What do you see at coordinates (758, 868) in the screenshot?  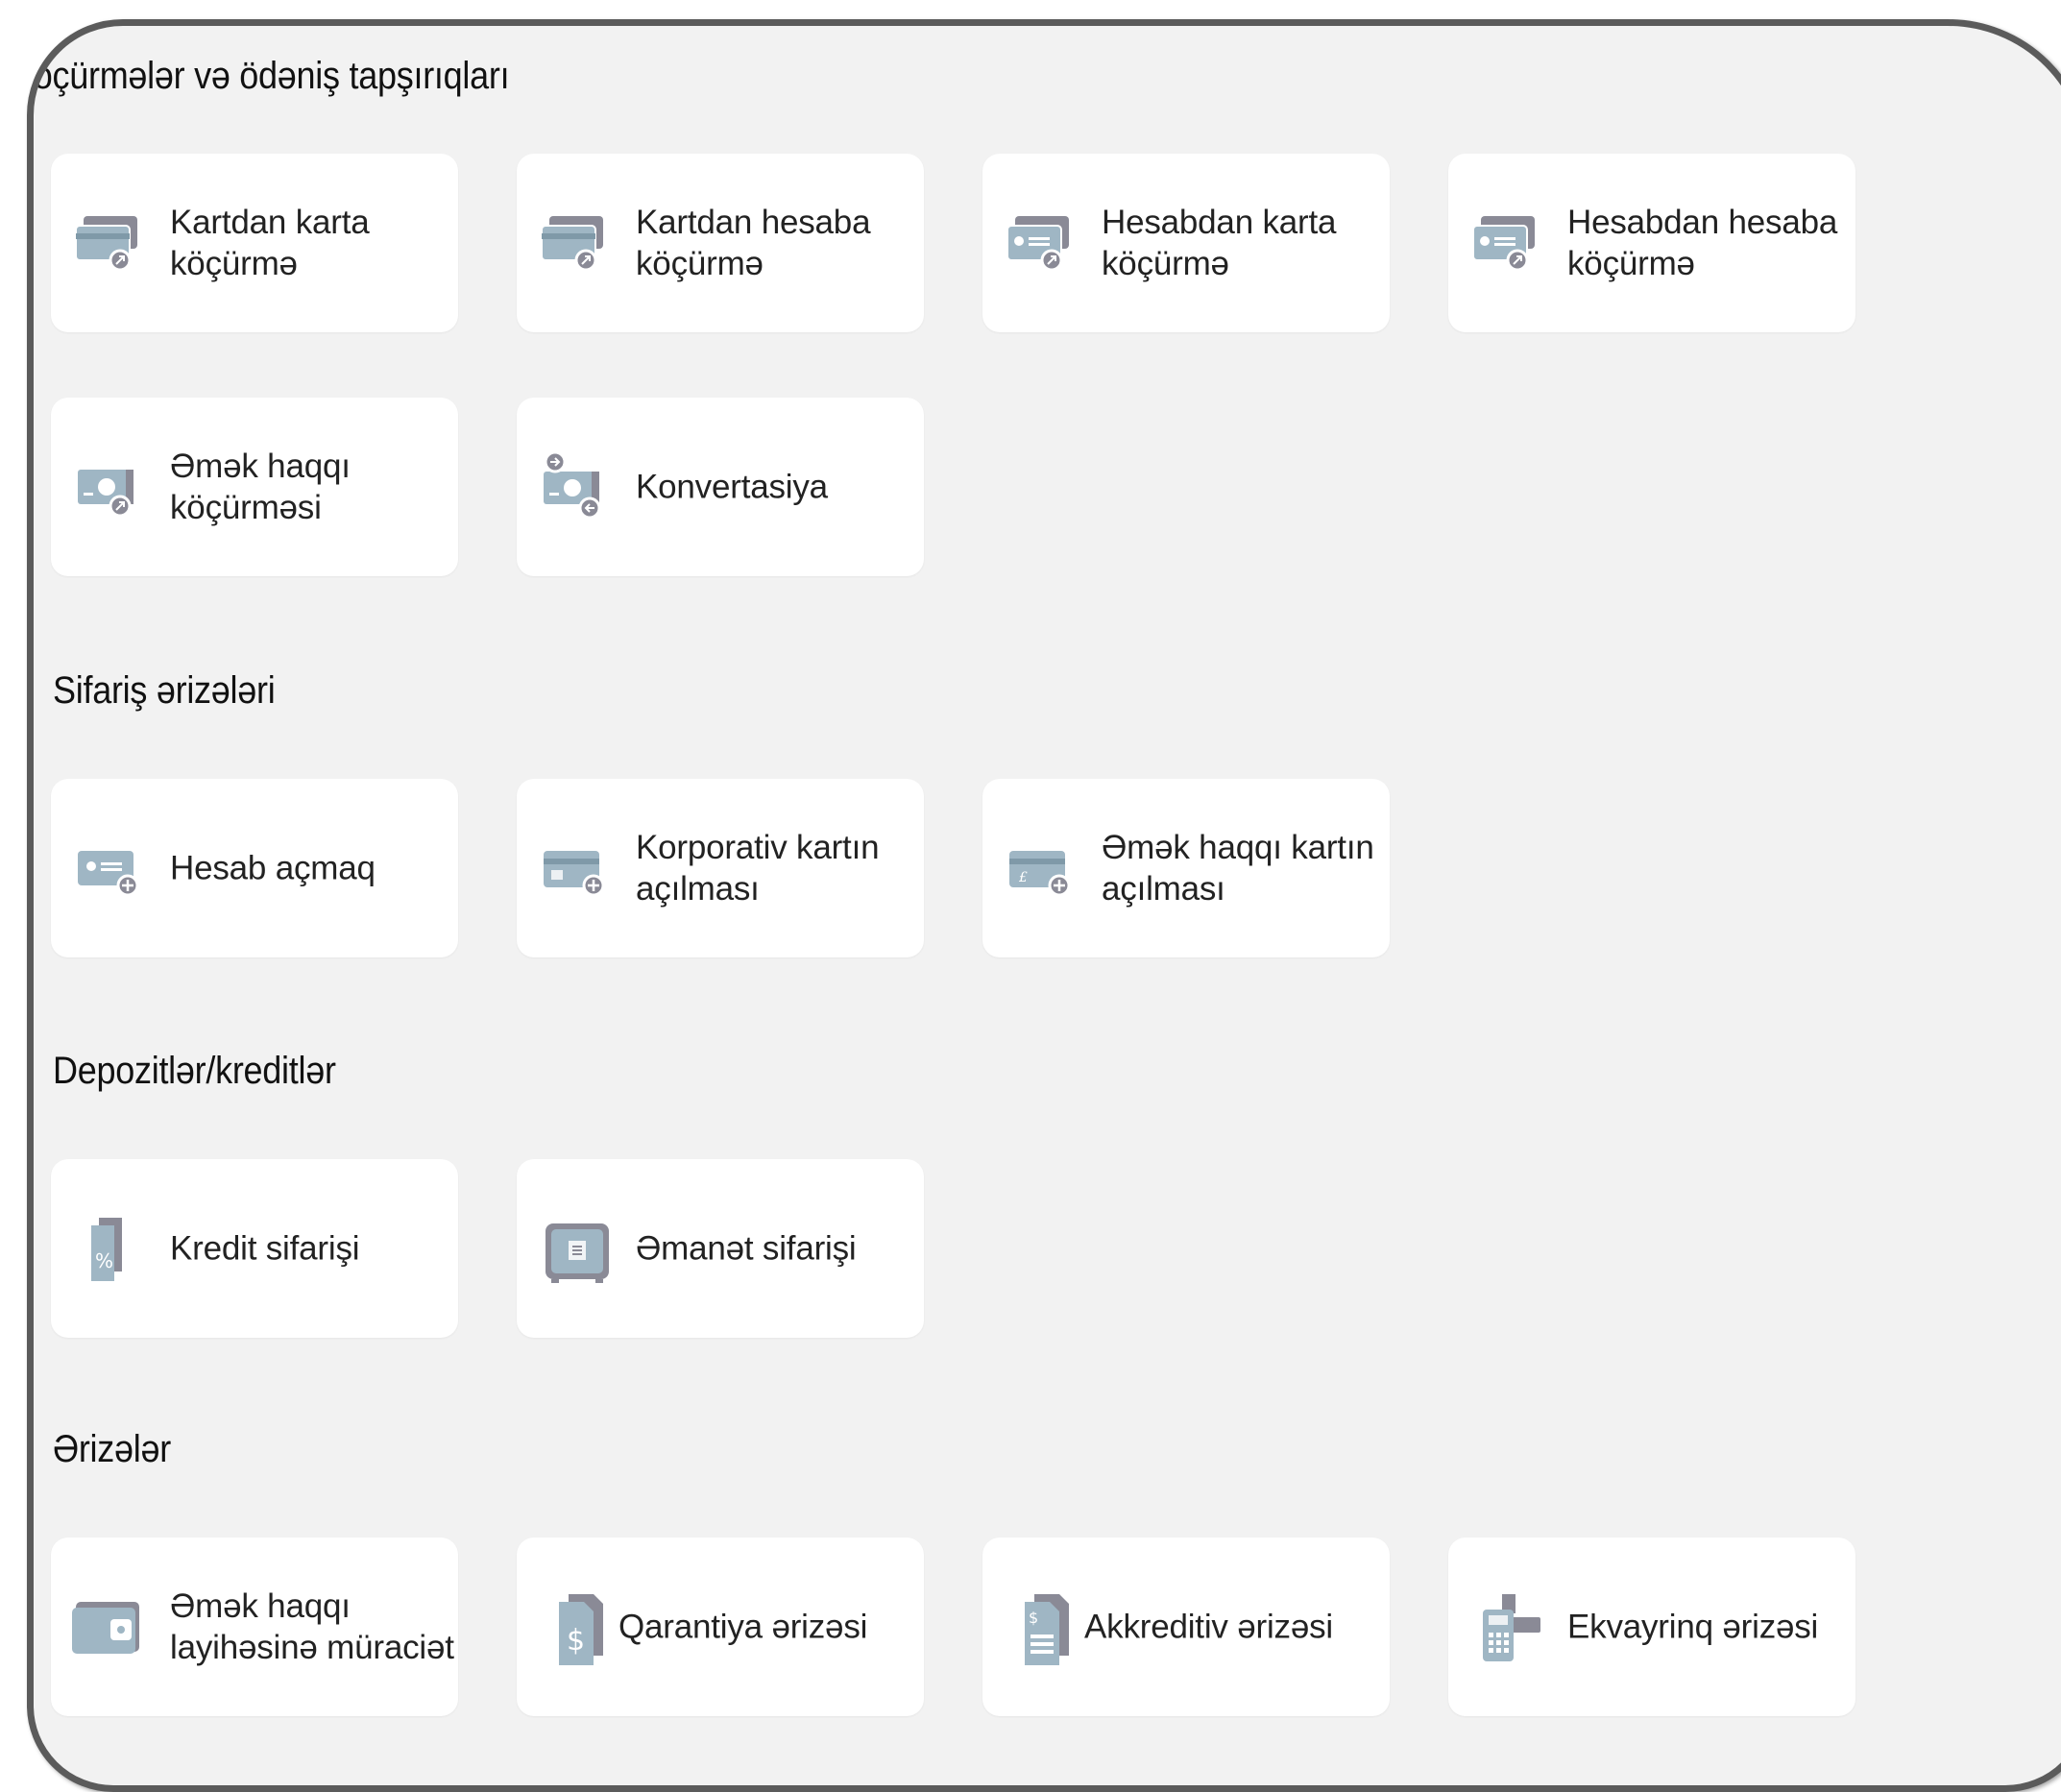 I see `card-label: Korporativ kartın açılması` at bounding box center [758, 868].